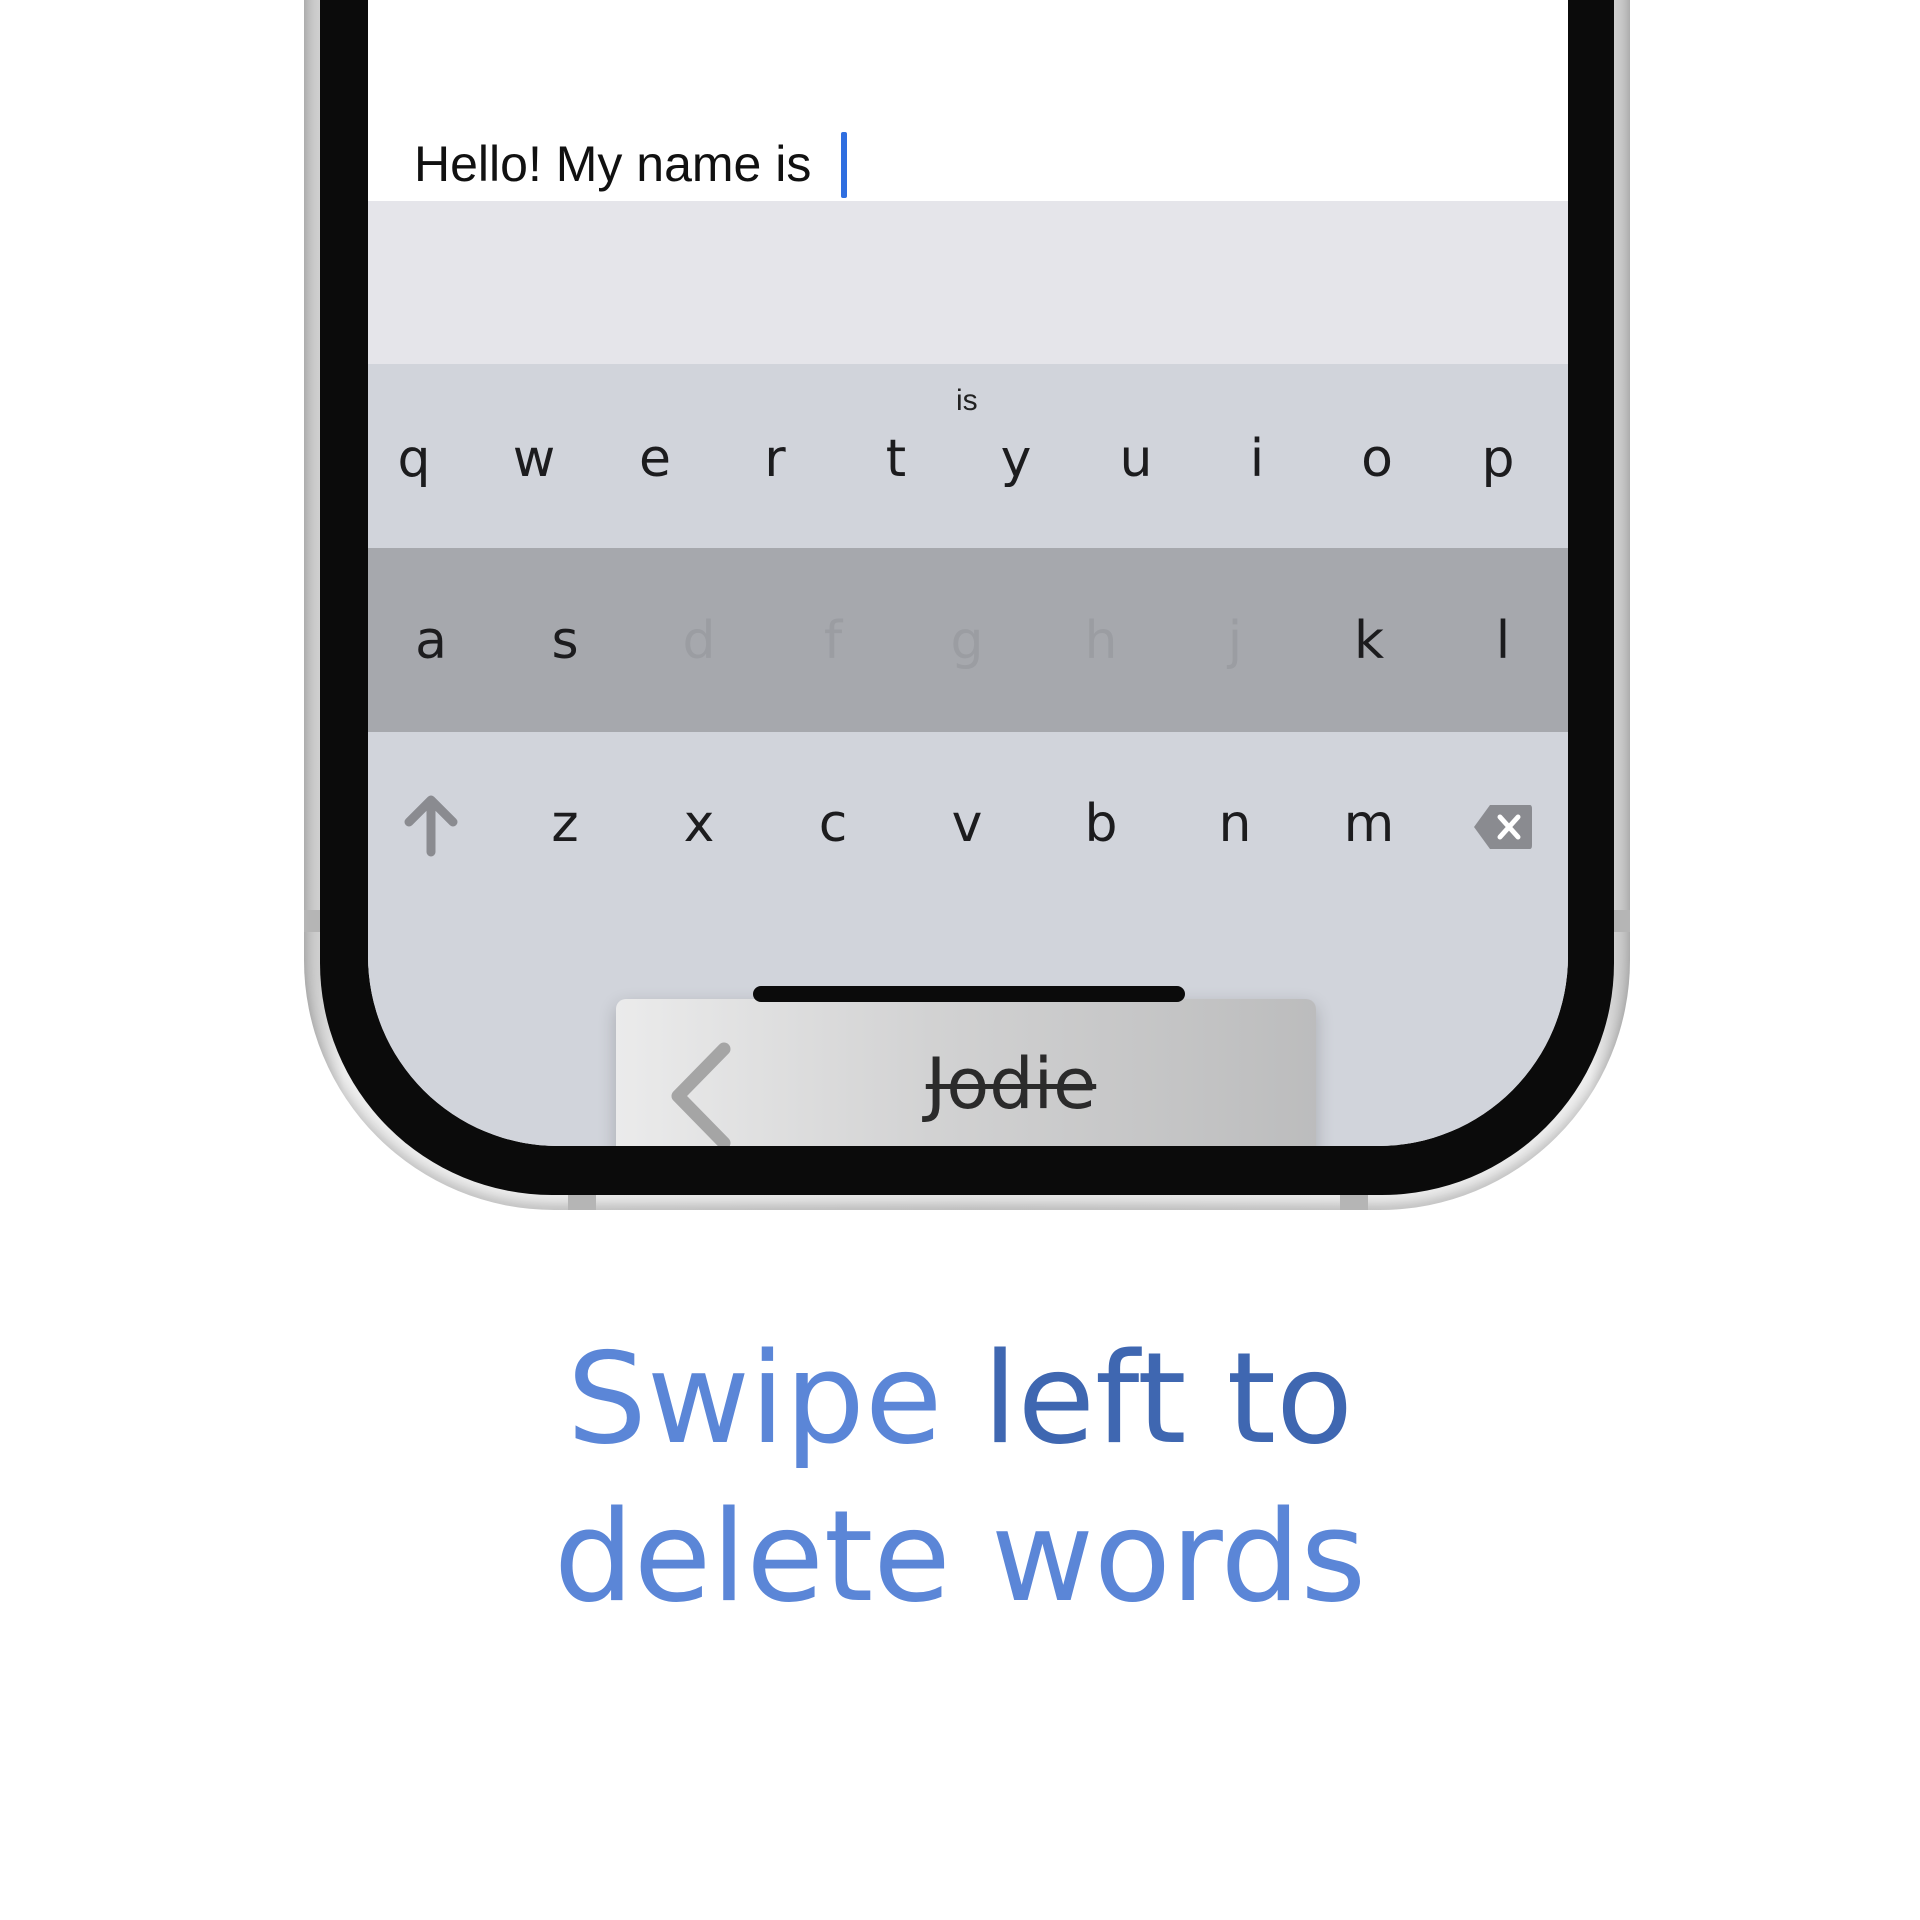  Describe the element at coordinates (699, 824) in the screenshot. I see `key-x: x` at that location.